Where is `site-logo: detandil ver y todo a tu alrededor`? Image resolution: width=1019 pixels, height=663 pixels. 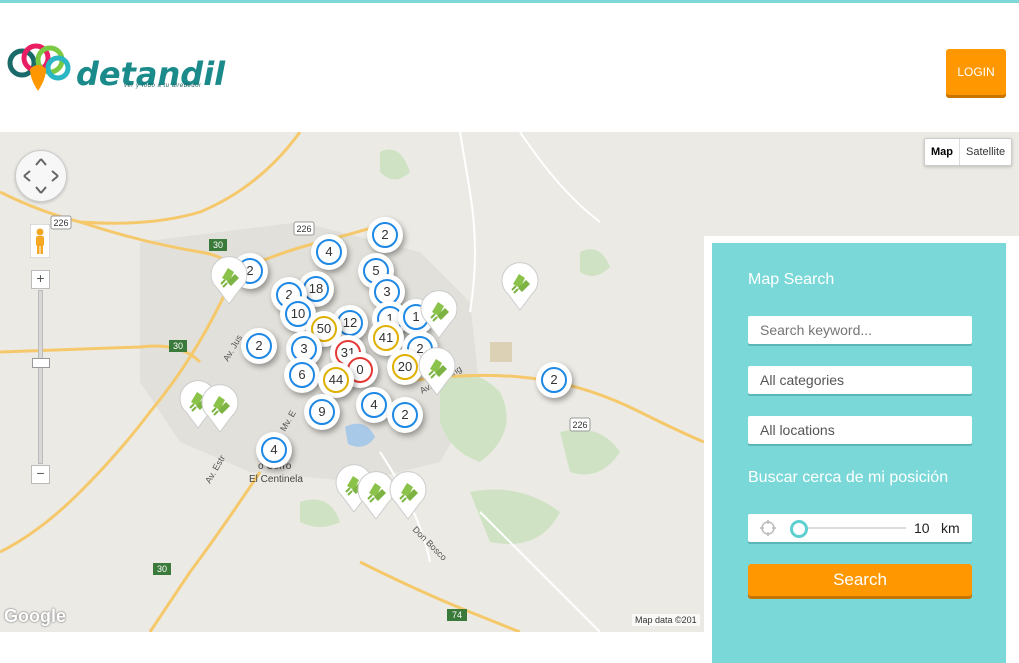 site-logo: detandil ver y todo a tu alrededor is located at coordinates (126, 72).